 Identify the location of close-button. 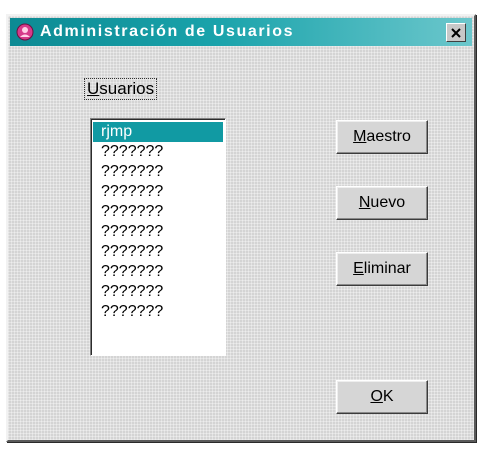
(456, 32).